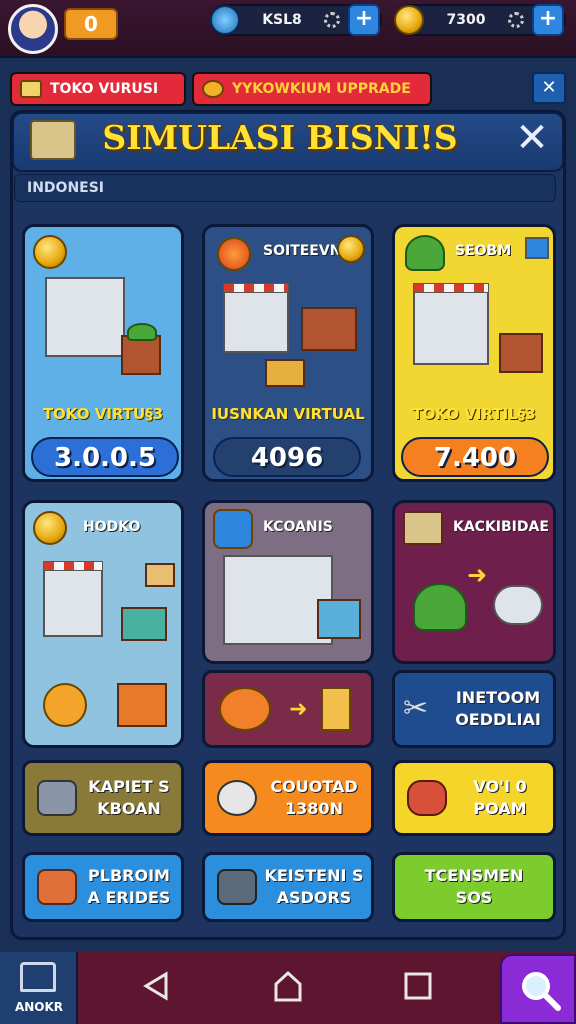  I want to click on produce-cart-icon, so click(521, 353).